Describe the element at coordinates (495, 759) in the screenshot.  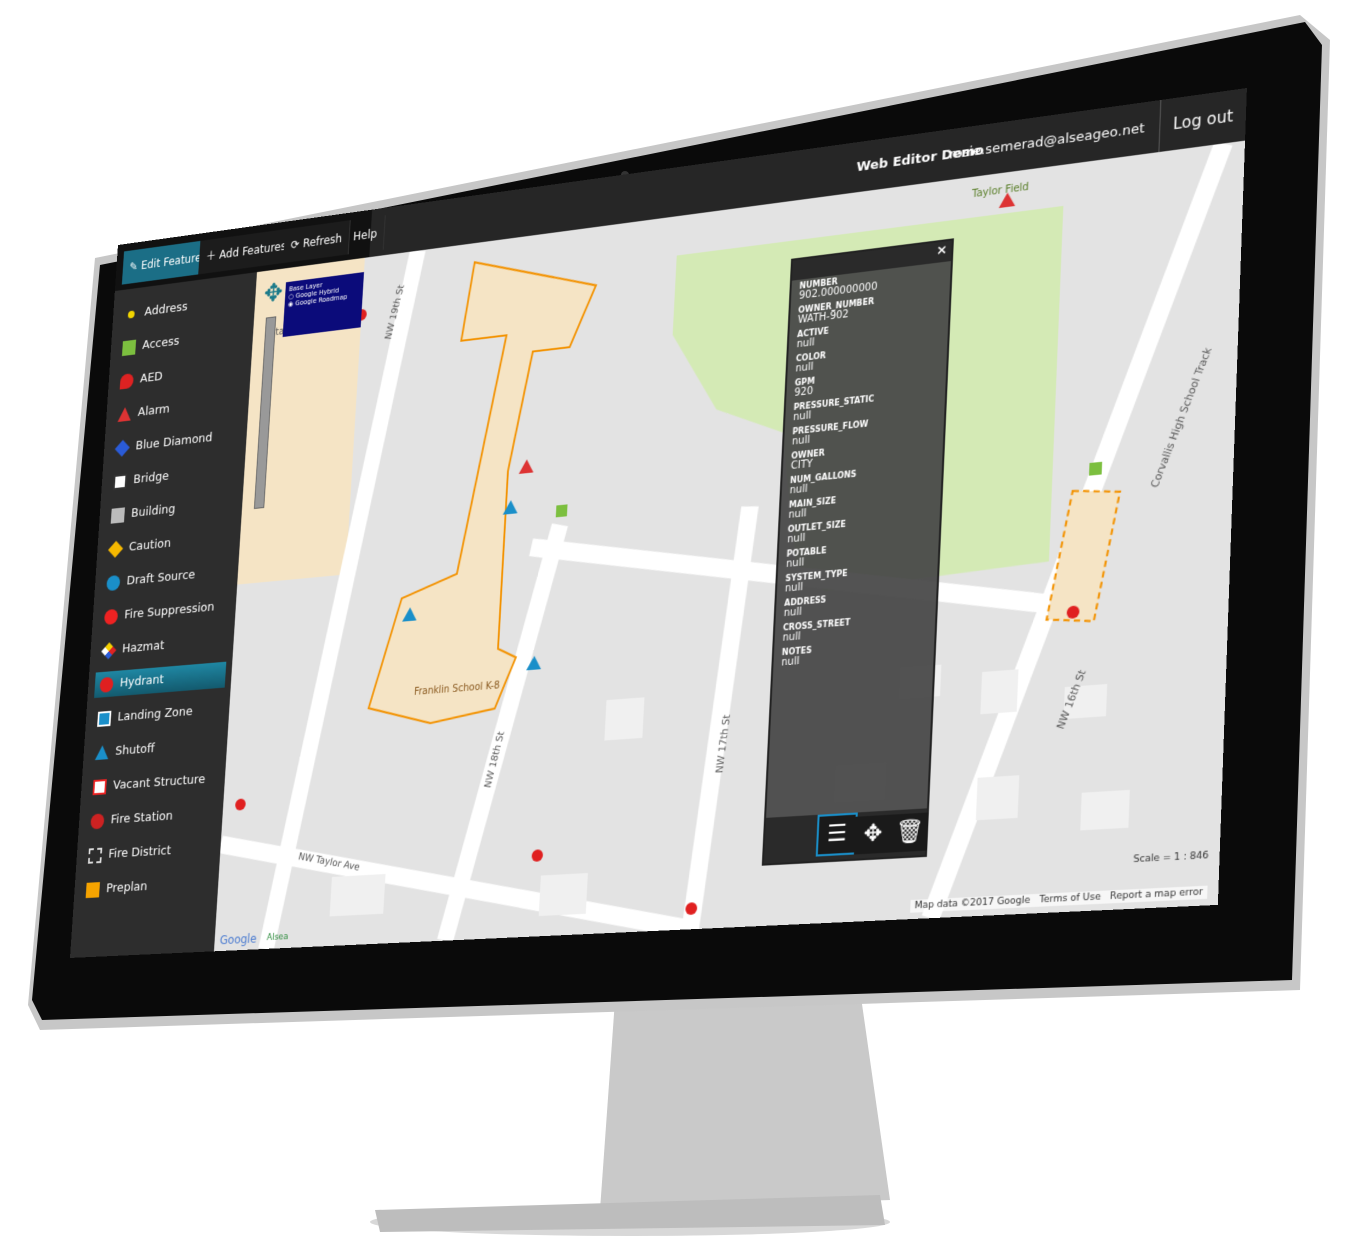
I see `street-label: NW 18th St` at that location.